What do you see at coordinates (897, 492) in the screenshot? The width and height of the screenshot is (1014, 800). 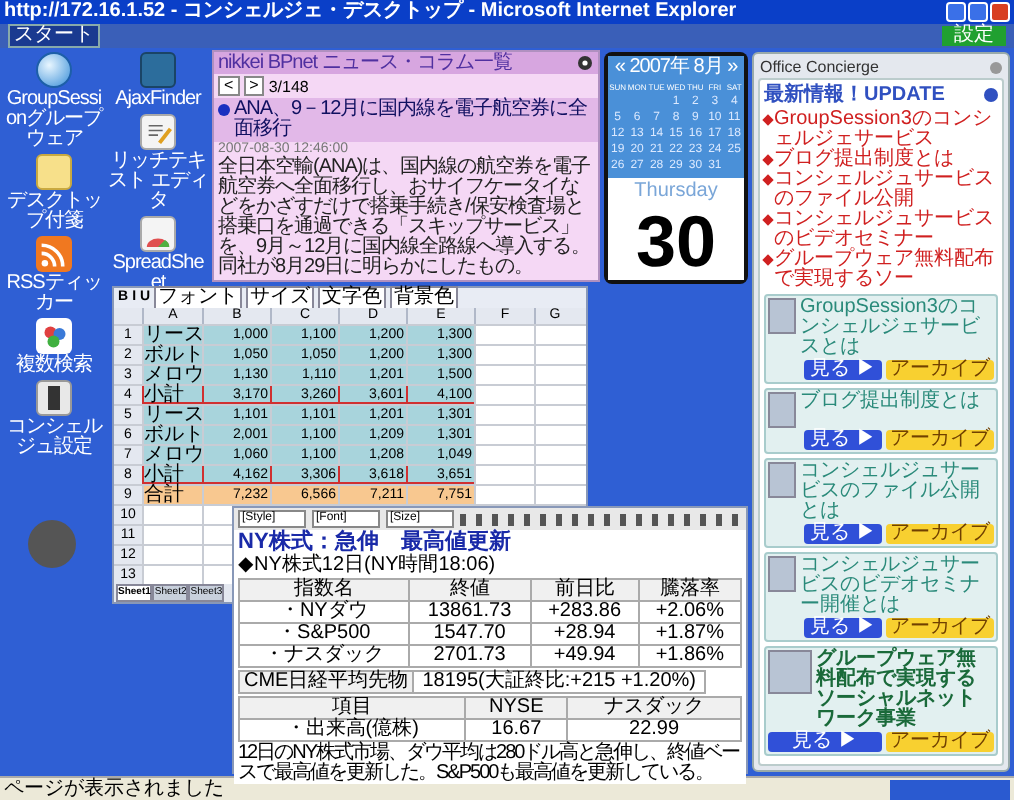 I see `article-title: コンシェルジュサービスのファイル公開とは` at bounding box center [897, 492].